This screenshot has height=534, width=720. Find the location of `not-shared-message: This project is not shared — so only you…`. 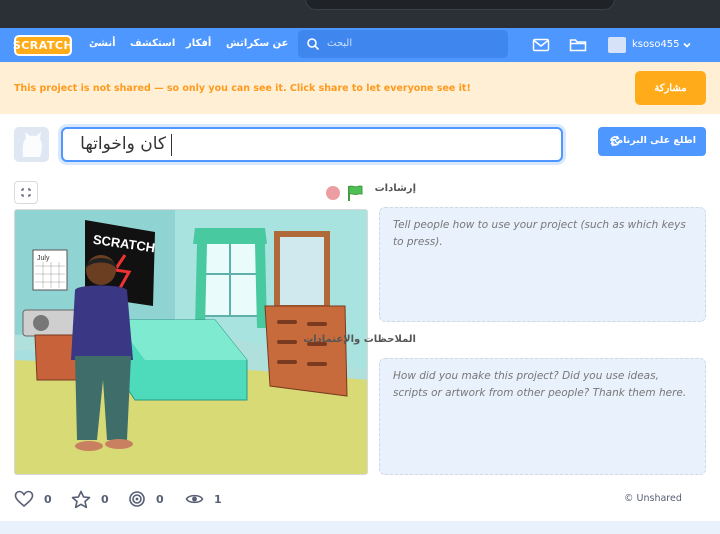

not-shared-message: This project is not shared — so only you… is located at coordinates (242, 88).